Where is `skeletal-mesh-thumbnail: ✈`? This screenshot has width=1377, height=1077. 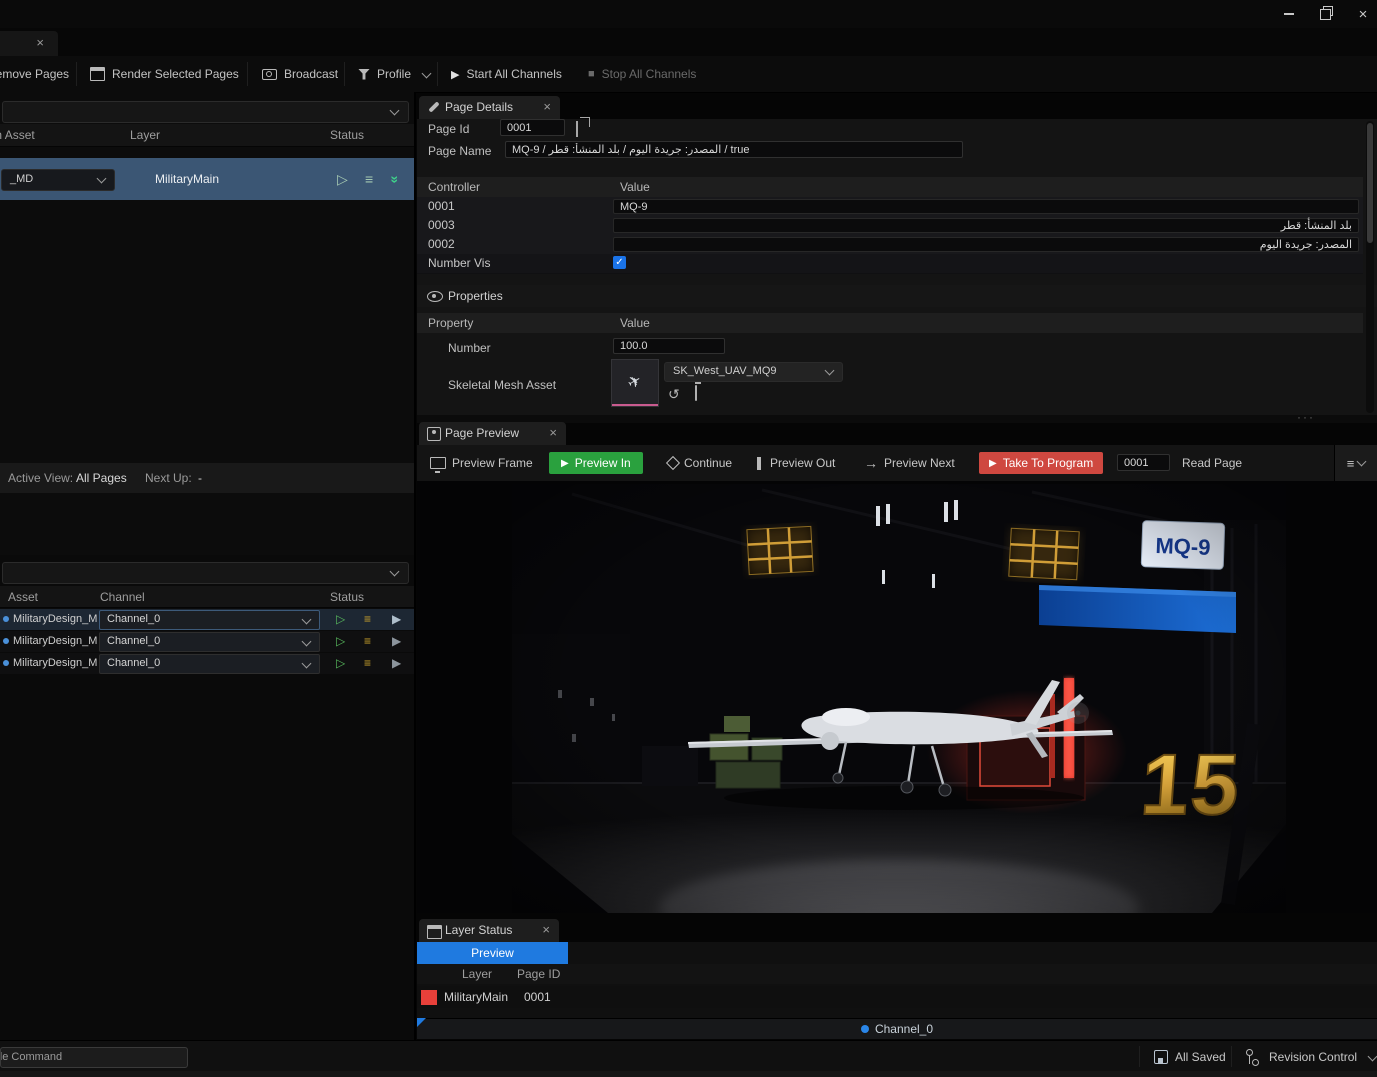 skeletal-mesh-thumbnail: ✈ is located at coordinates (635, 383).